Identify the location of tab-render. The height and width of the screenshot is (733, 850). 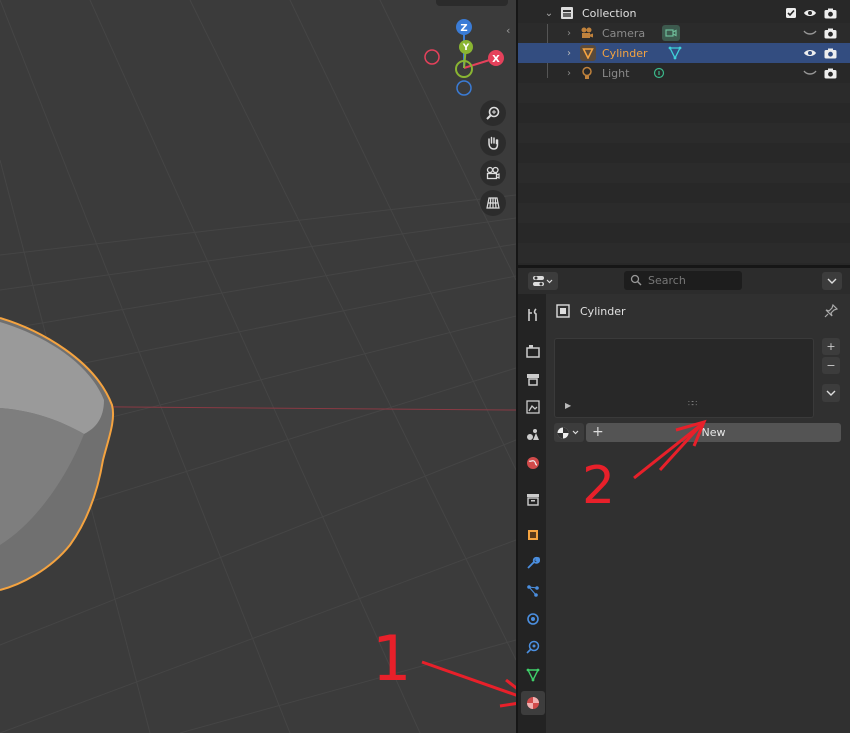
(533, 351).